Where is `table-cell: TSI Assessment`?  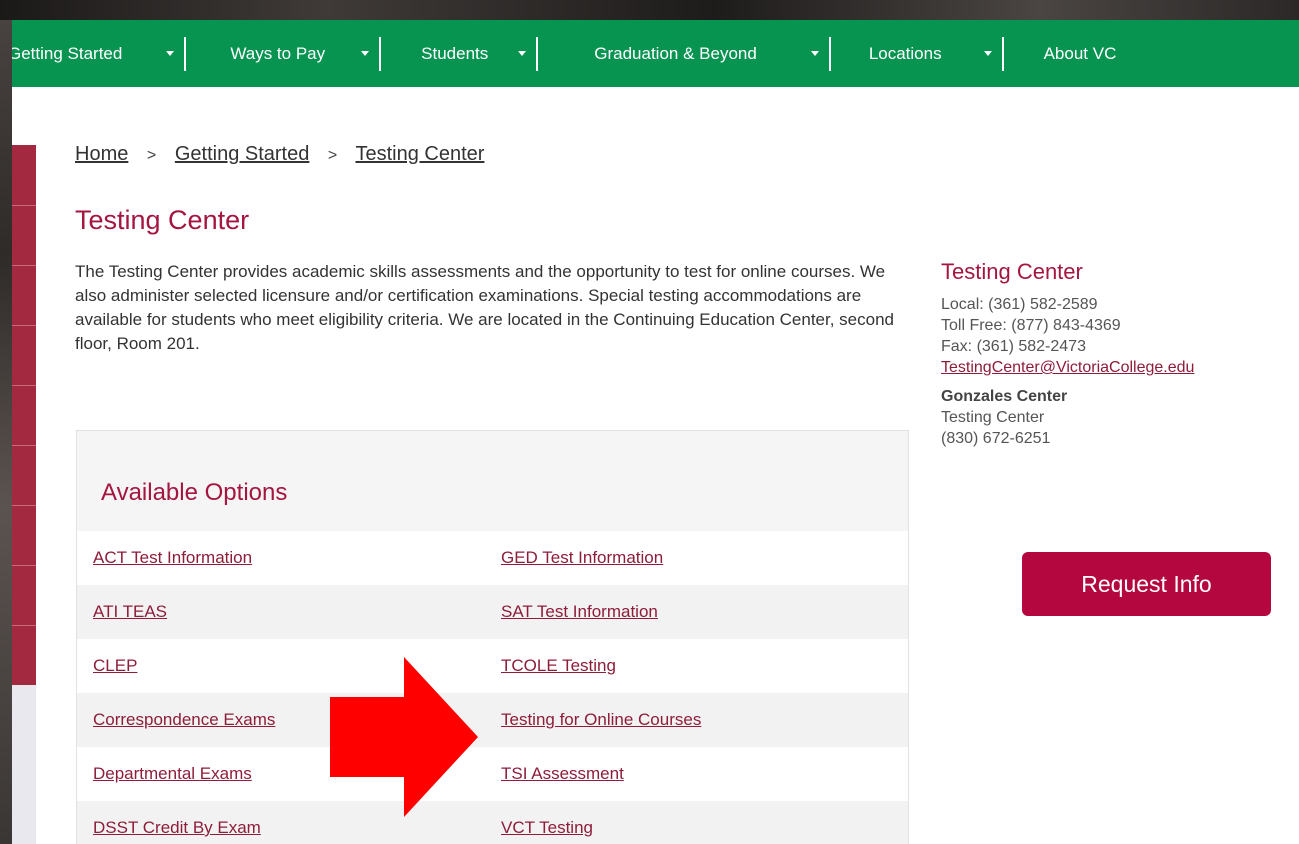 table-cell: TSI Assessment is located at coordinates (689, 774).